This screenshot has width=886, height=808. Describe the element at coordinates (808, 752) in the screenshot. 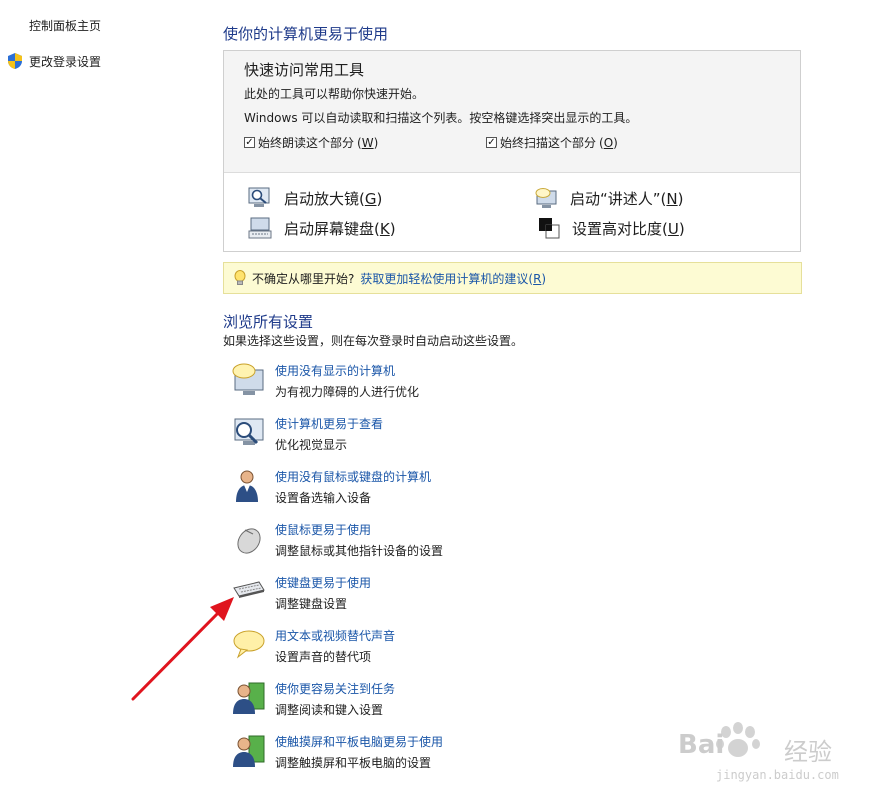

I see `watermark-brand-cn: 经验` at that location.